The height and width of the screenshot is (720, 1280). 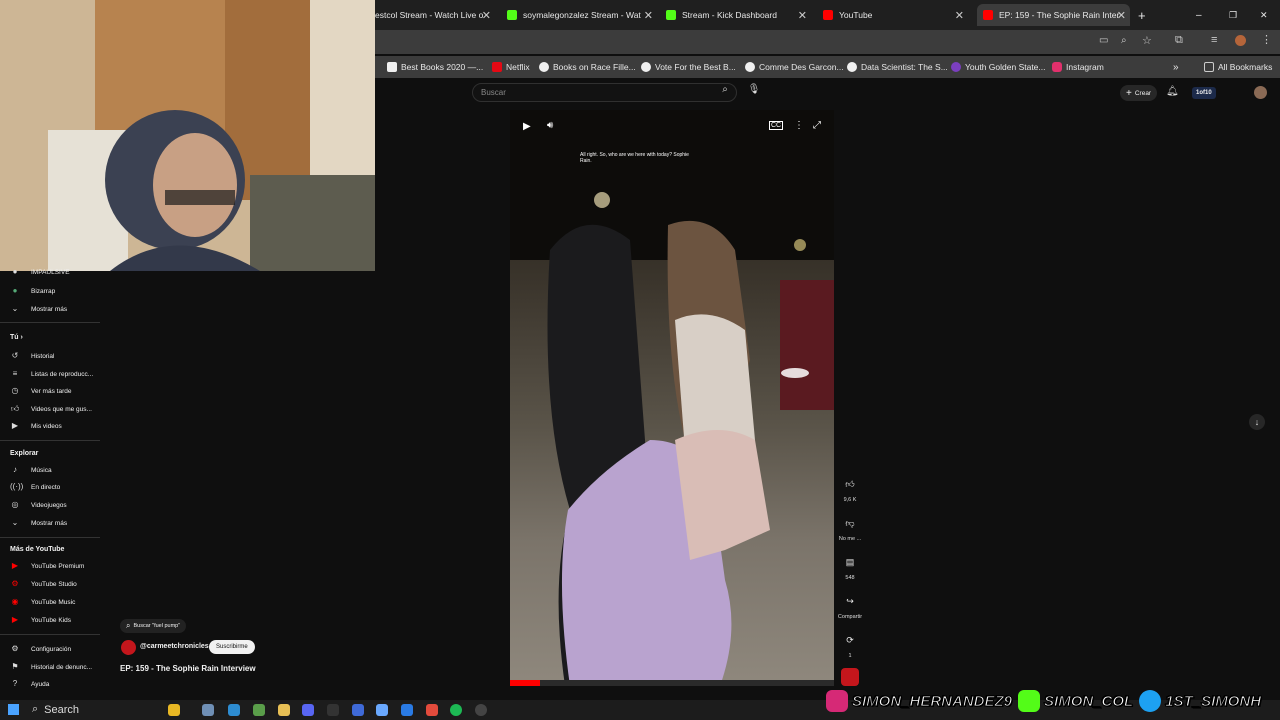 What do you see at coordinates (1124, 40) in the screenshot?
I see `zoom-icon: ⌕` at bounding box center [1124, 40].